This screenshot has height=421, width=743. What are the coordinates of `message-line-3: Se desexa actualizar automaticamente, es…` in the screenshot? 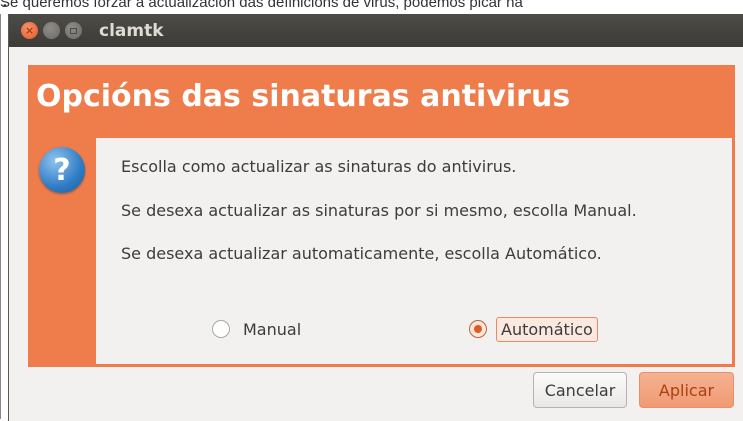 It's located at (361, 253).